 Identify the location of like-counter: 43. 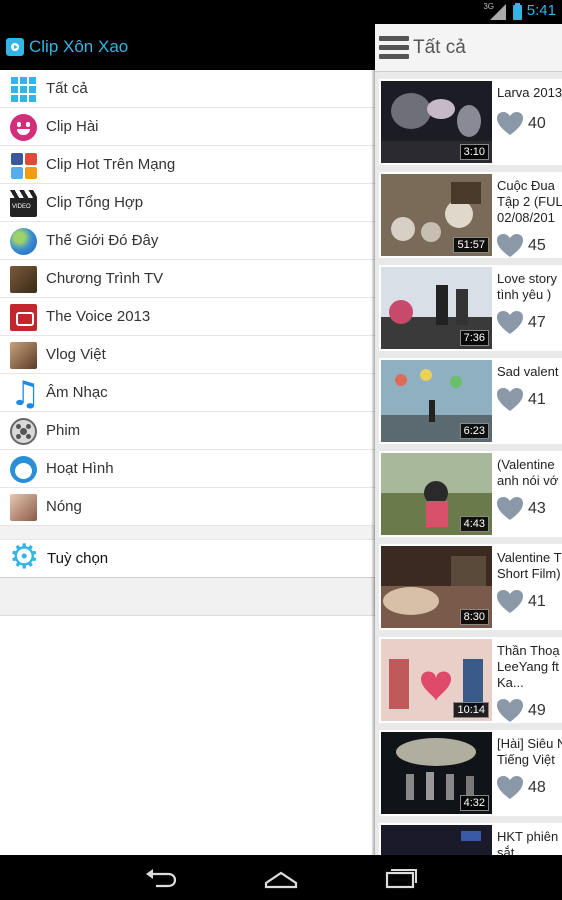
(527, 510).